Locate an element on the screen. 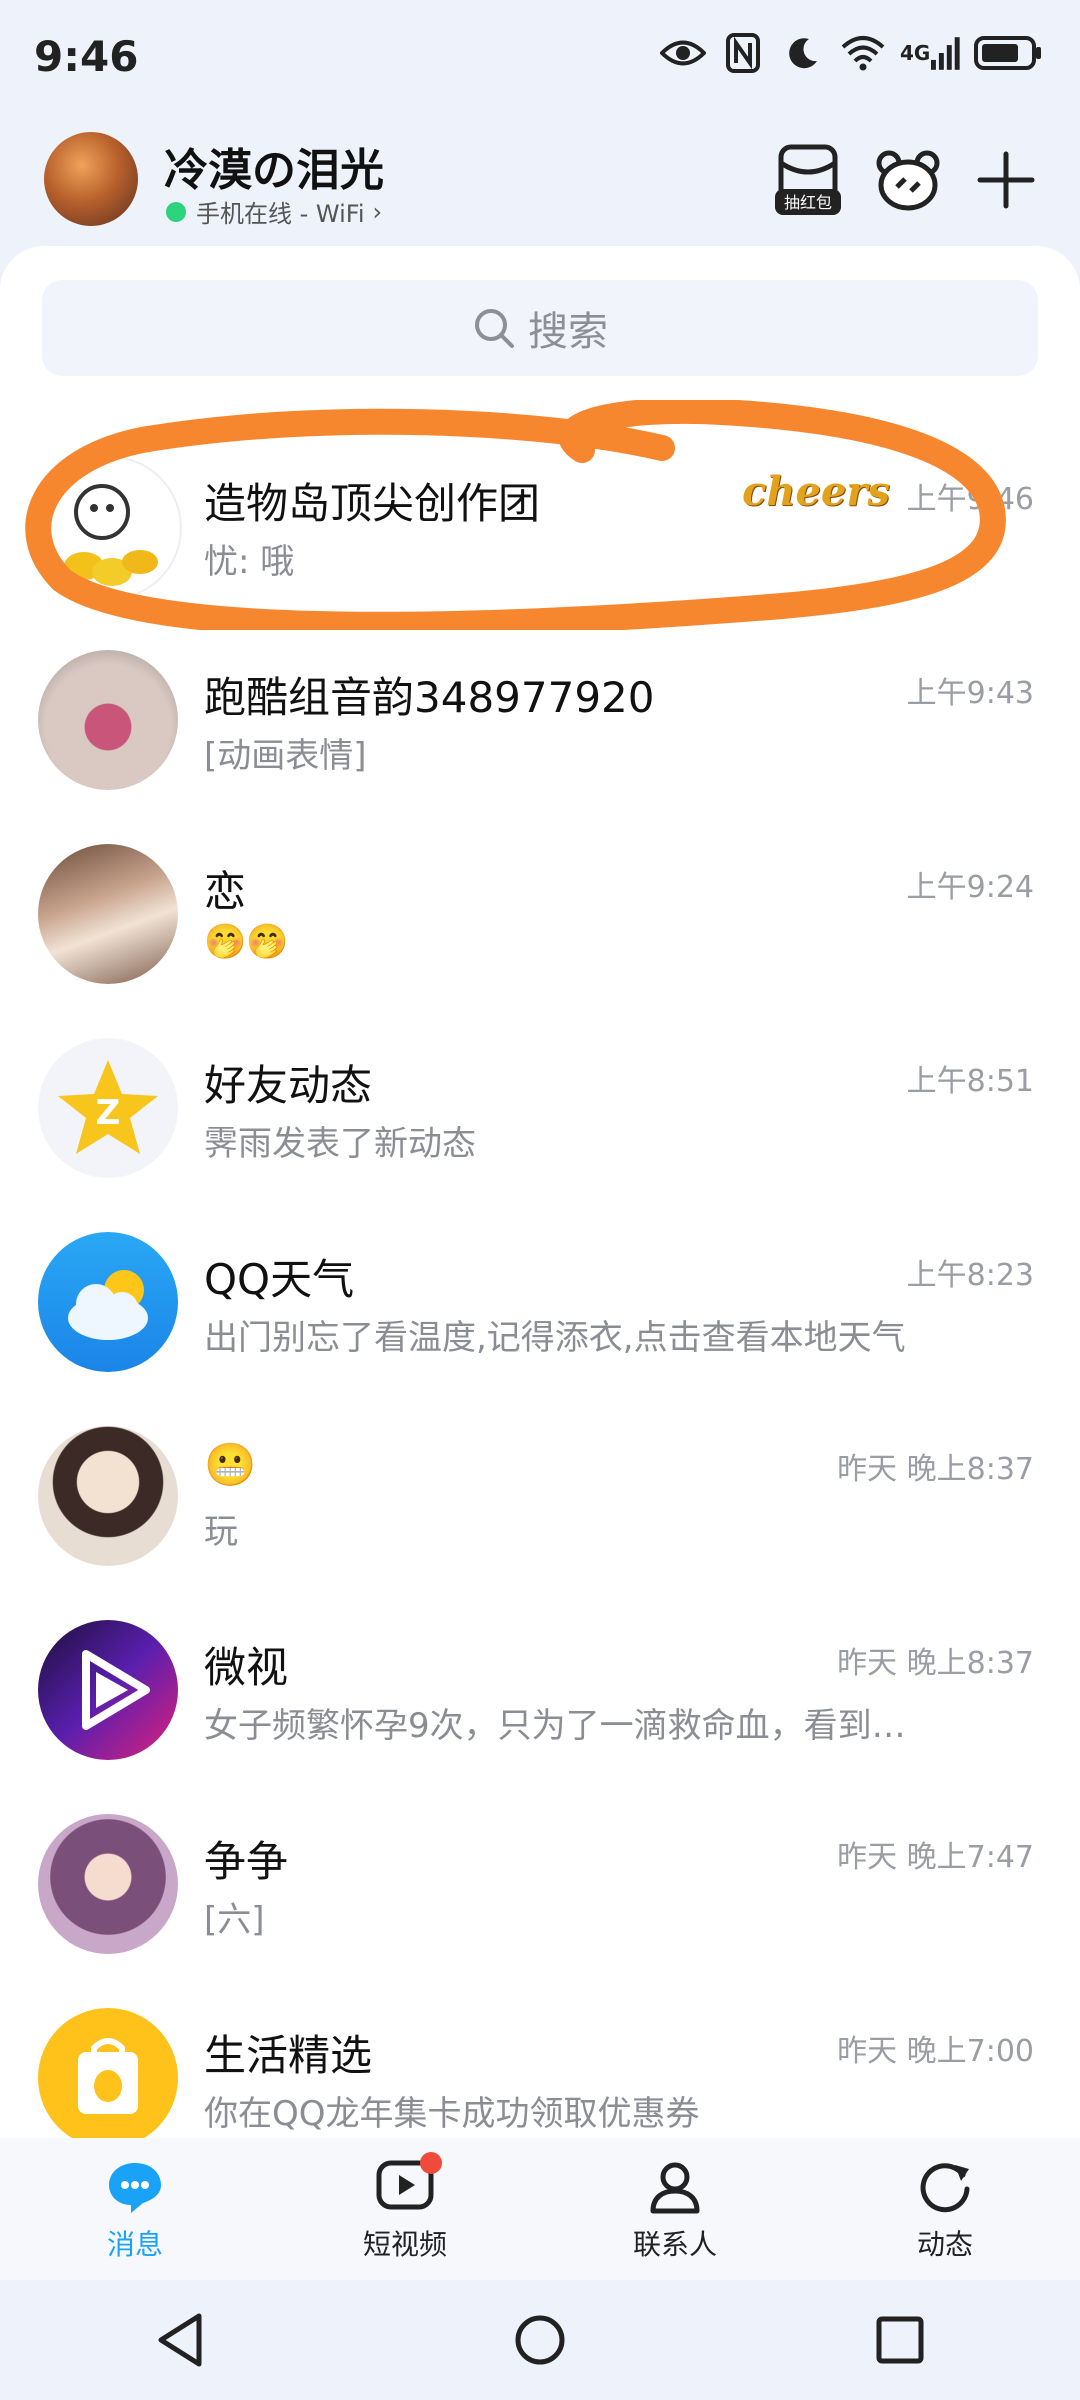 This screenshot has height=2400, width=1080. chat-time: 上午8:23 is located at coordinates (970, 1275).